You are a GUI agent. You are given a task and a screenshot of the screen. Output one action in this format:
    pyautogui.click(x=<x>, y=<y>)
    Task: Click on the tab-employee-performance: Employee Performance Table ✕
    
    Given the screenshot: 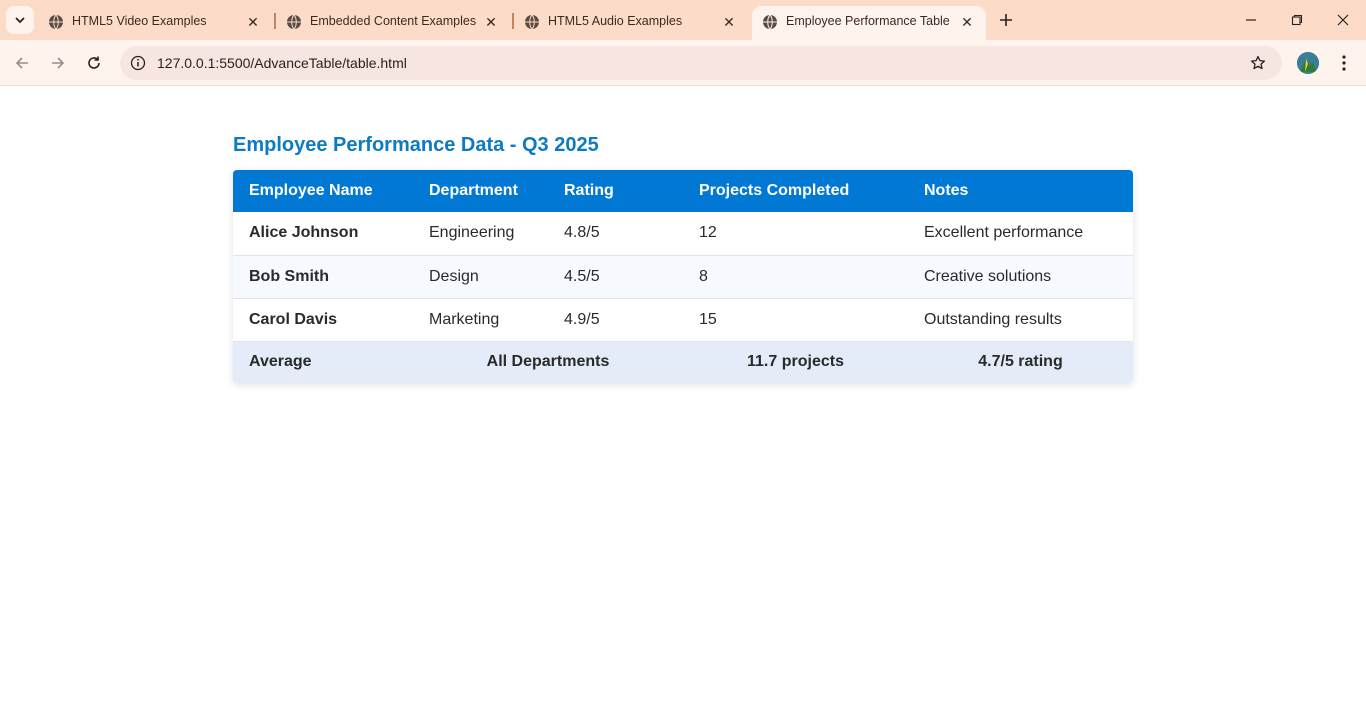 What is the action you would take?
    pyautogui.click(x=869, y=23)
    